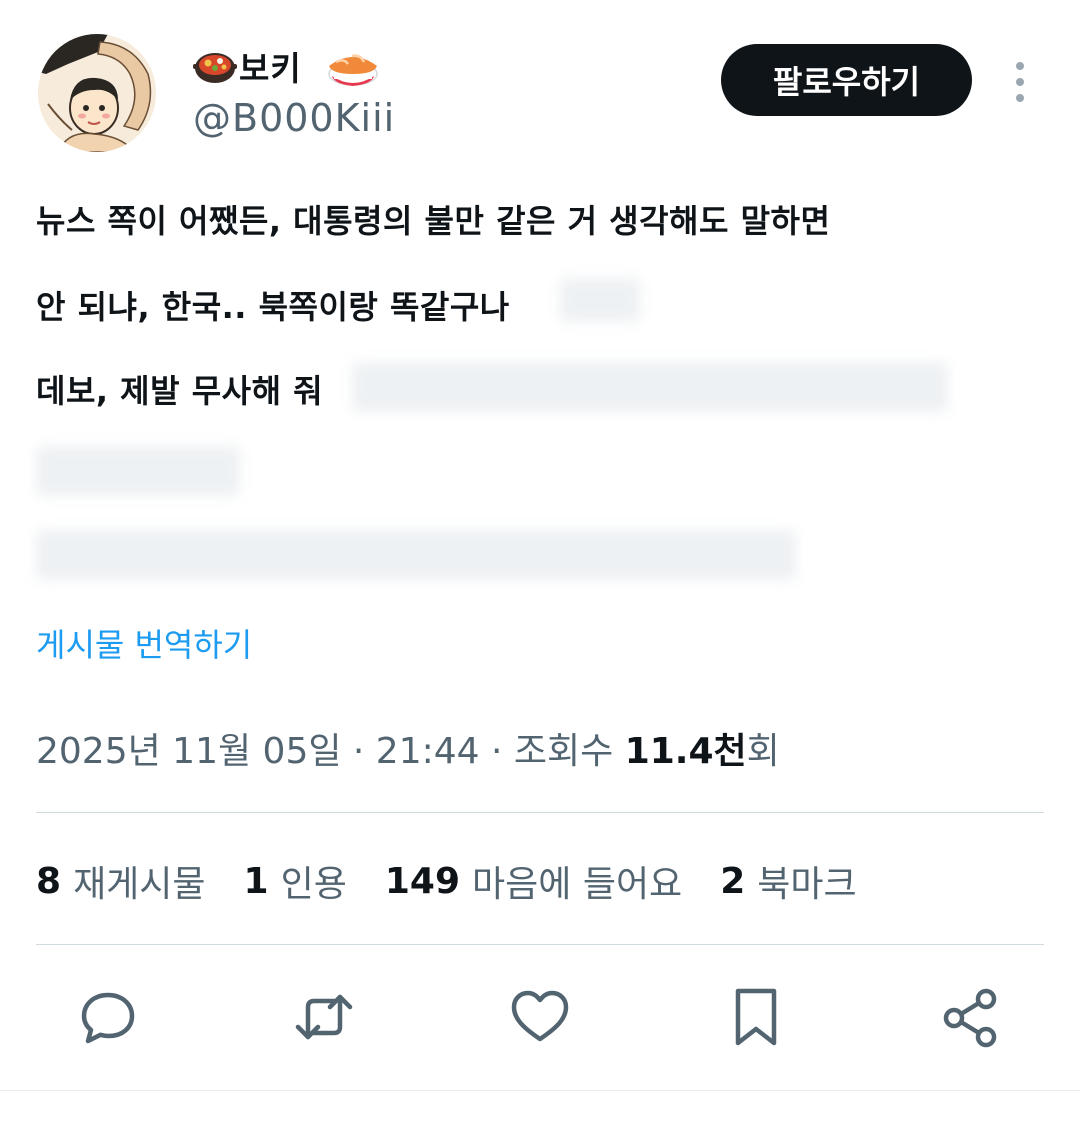 The width and height of the screenshot is (1080, 1125). I want to click on stat-count: 149, so click(422, 881).